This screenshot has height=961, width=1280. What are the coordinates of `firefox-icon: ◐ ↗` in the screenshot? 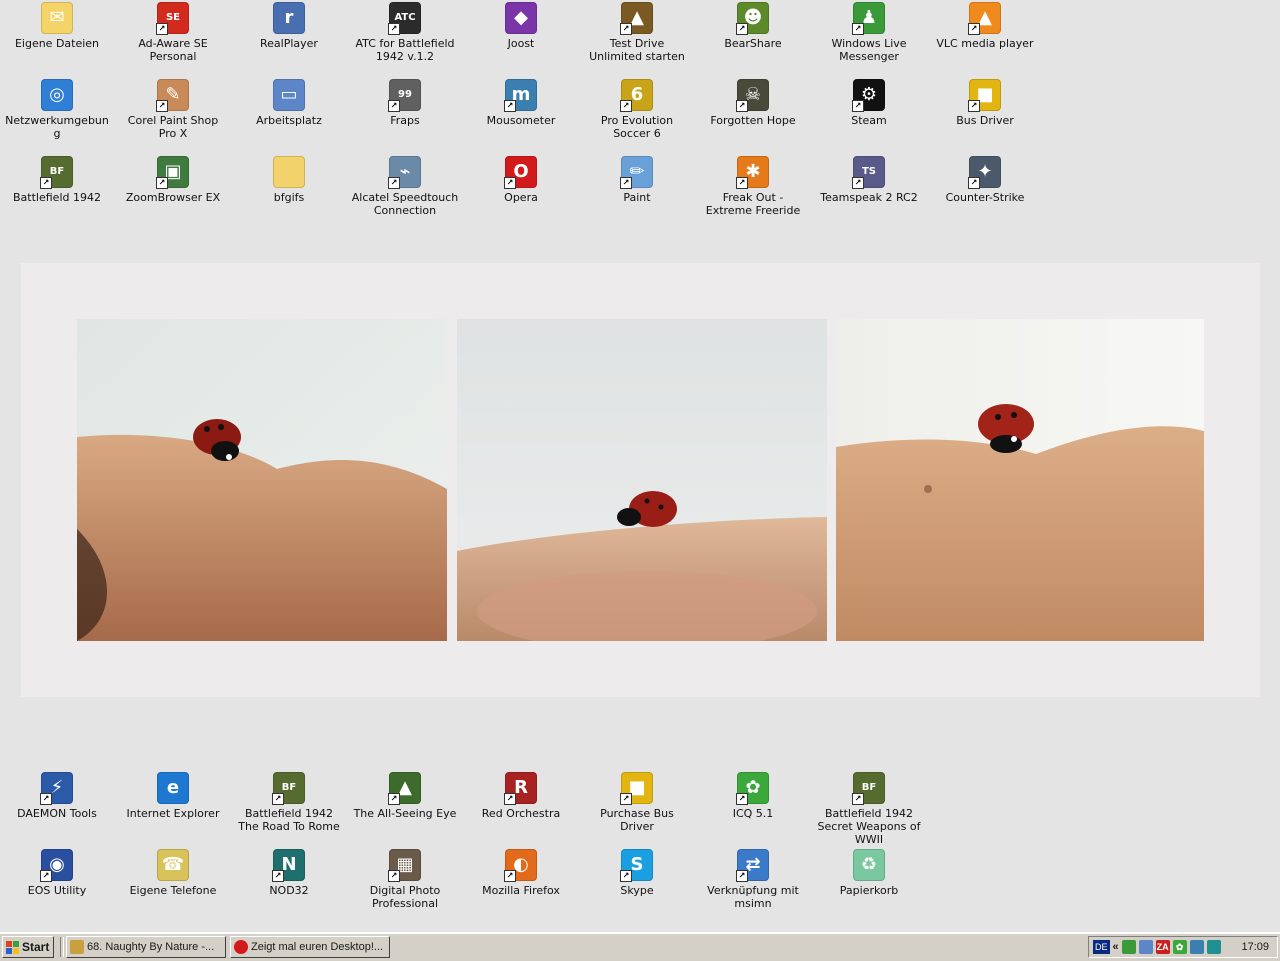 It's located at (520, 865).